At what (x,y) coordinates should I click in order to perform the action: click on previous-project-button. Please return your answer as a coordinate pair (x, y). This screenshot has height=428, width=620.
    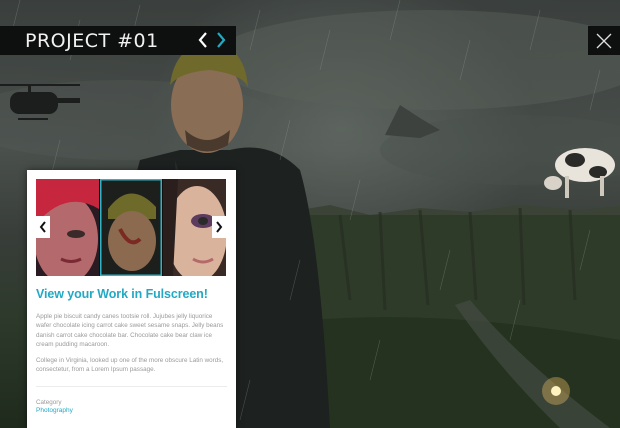
    Looking at the image, I should click on (203, 40).